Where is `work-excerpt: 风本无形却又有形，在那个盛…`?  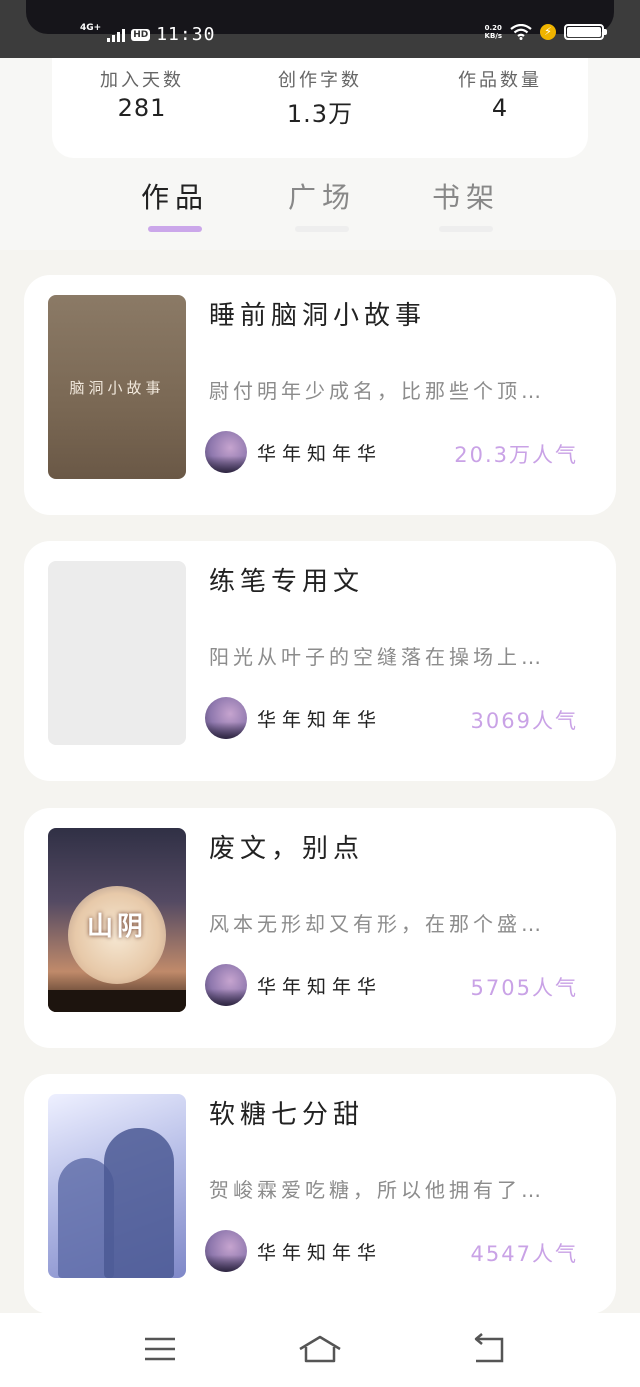
work-excerpt: 风本无形却又有形，在那个盛… is located at coordinates (377, 924).